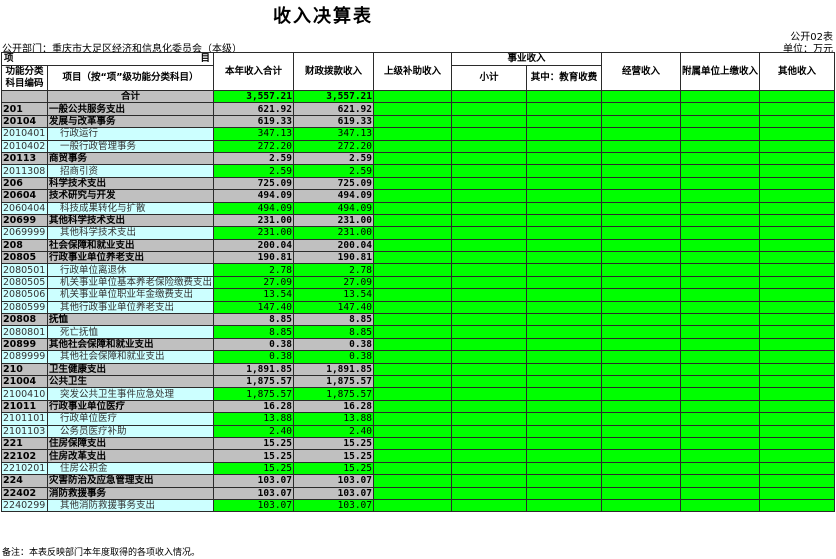 The height and width of the screenshot is (559, 836). What do you see at coordinates (24, 282) in the screenshot?
I see `row-code: 2080505` at bounding box center [24, 282].